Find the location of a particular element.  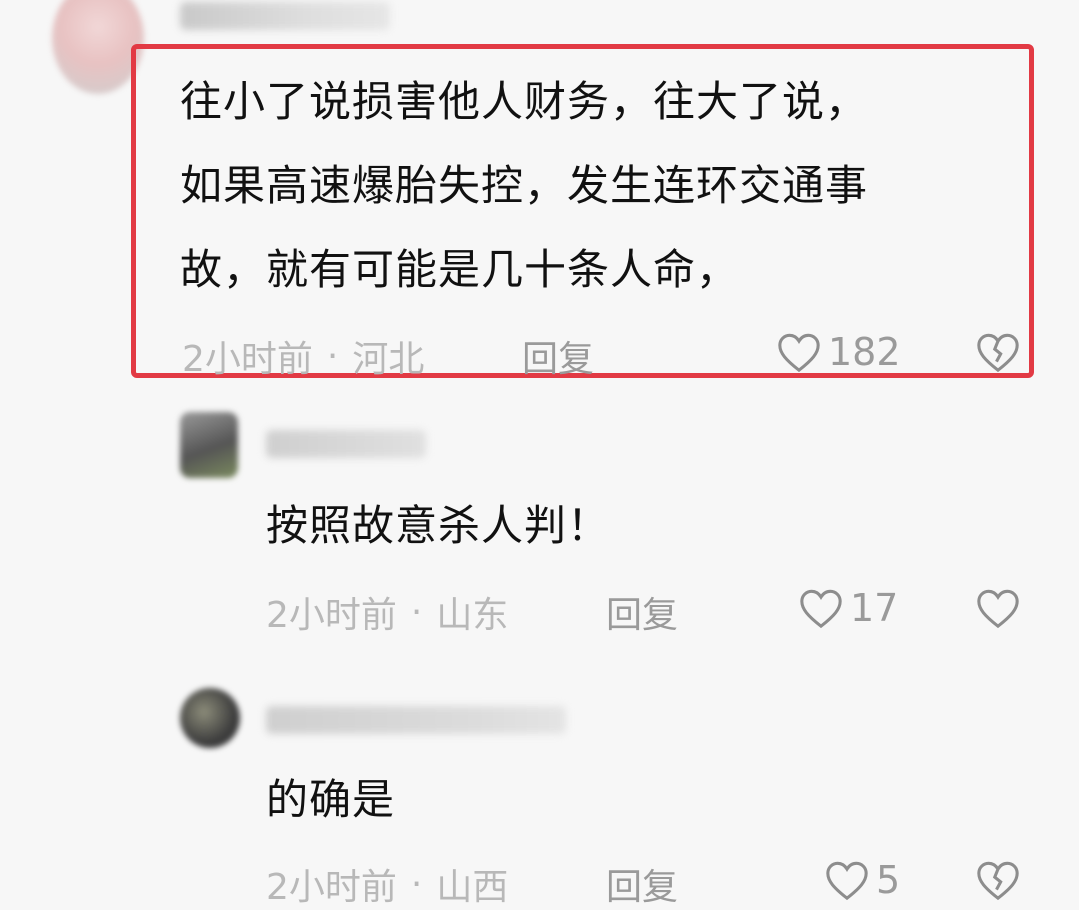

like-count: 182 is located at coordinates (864, 352).